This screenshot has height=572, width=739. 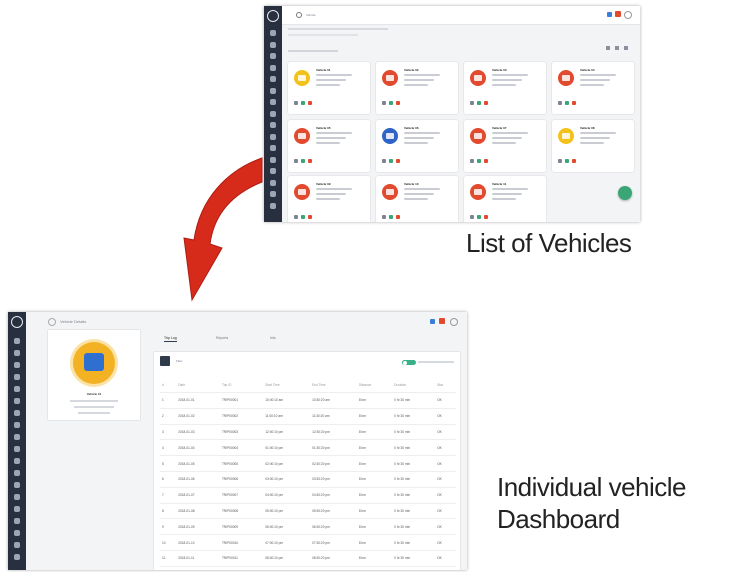 What do you see at coordinates (505, 88) in the screenshot?
I see `vehicle-card: Vehicle 03` at bounding box center [505, 88].